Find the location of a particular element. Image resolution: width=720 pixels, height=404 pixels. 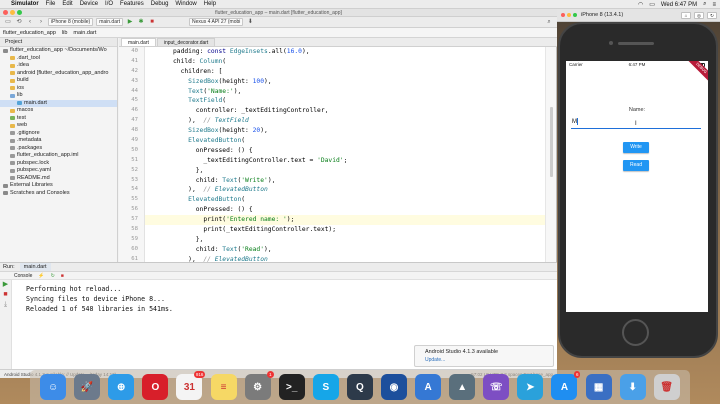

code-line: print('Entered name: '); is located at coordinates (345, 220).